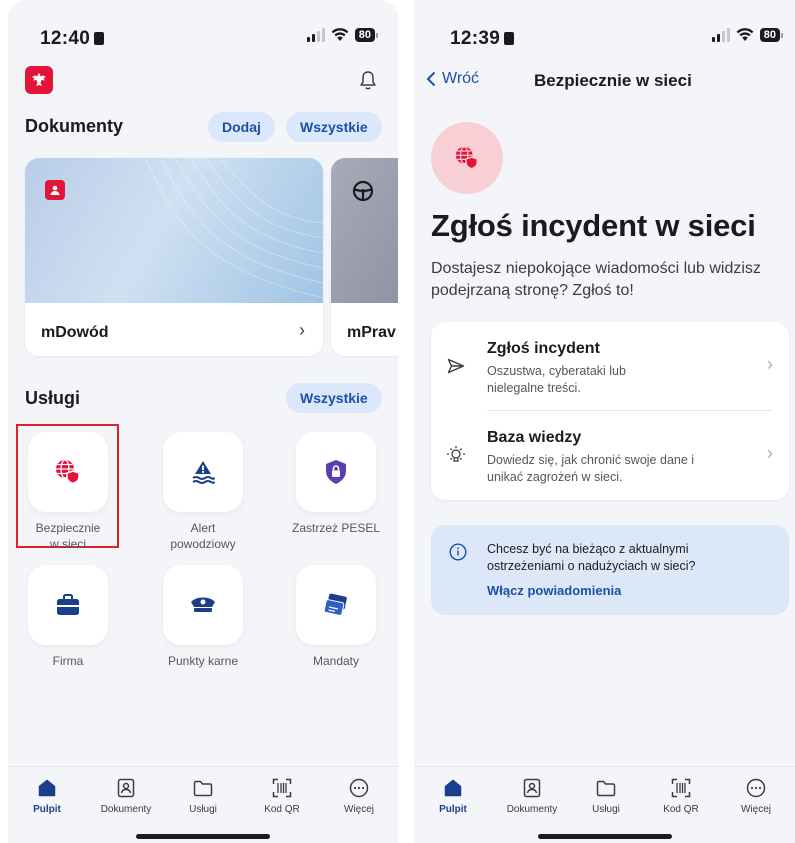 This screenshot has height=843, width=795. Describe the element at coordinates (720, 35) in the screenshot. I see `signal-icon` at that location.